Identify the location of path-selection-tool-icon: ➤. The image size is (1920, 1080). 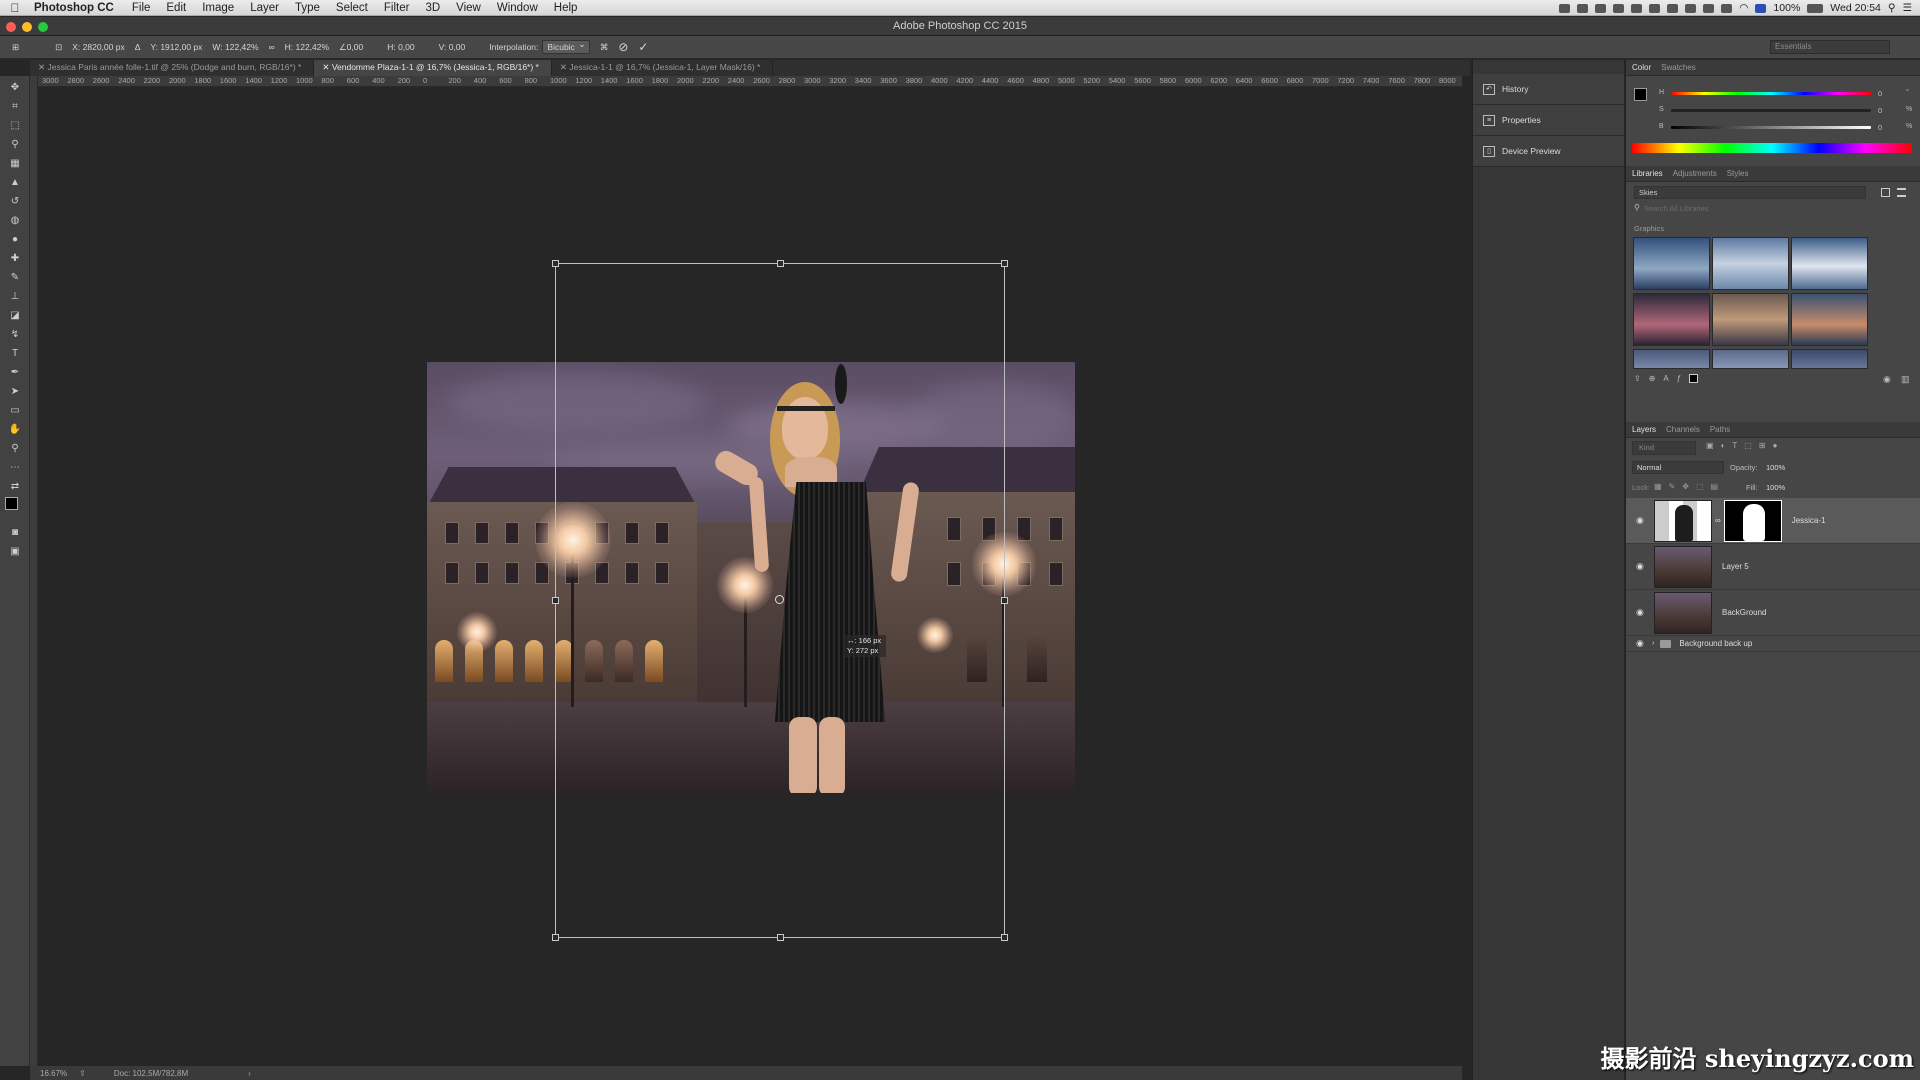
(15, 391).